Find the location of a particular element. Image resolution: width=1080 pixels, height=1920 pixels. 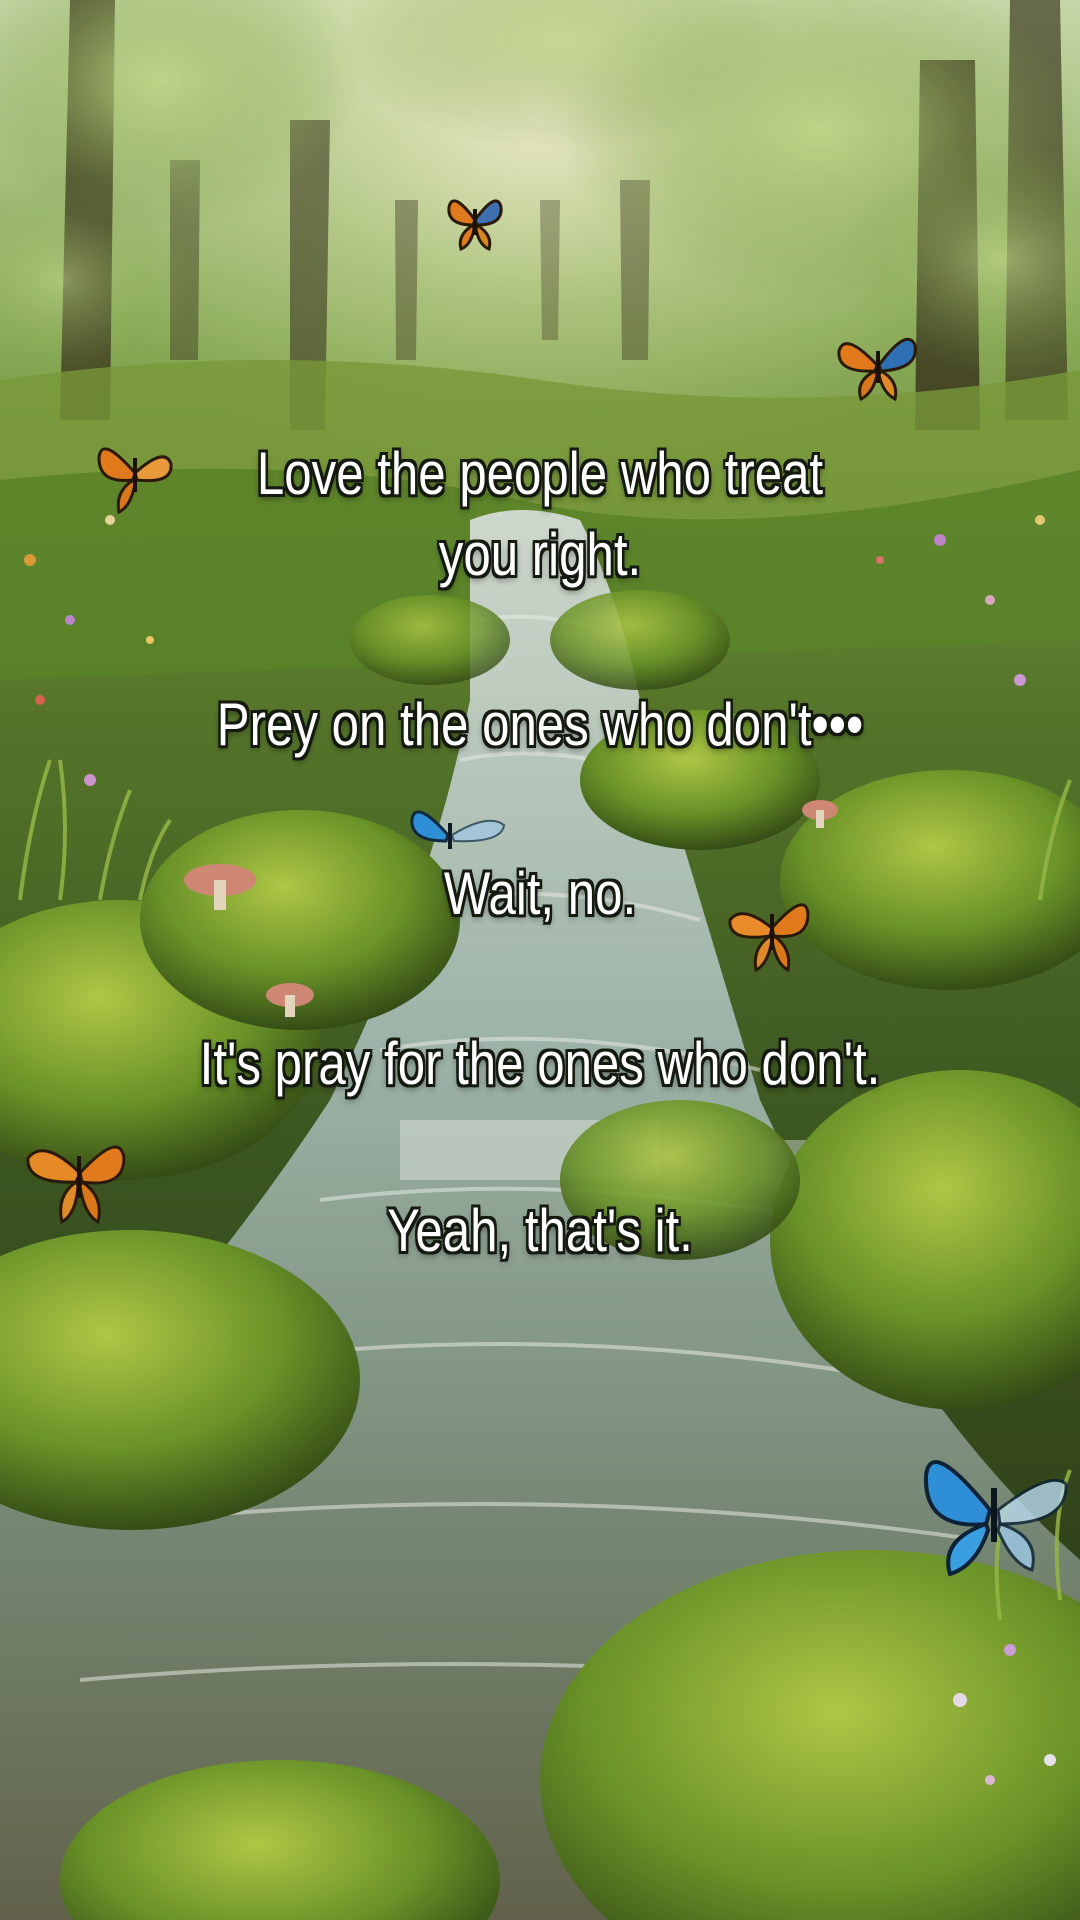

quote-line-4: Wait, no. is located at coordinates (540, 893).